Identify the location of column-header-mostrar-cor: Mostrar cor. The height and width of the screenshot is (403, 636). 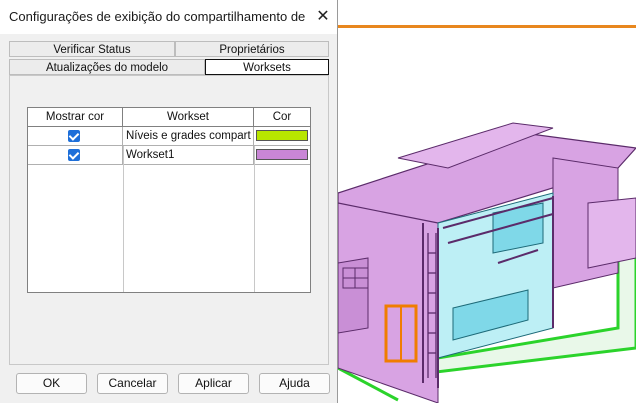
(75, 117).